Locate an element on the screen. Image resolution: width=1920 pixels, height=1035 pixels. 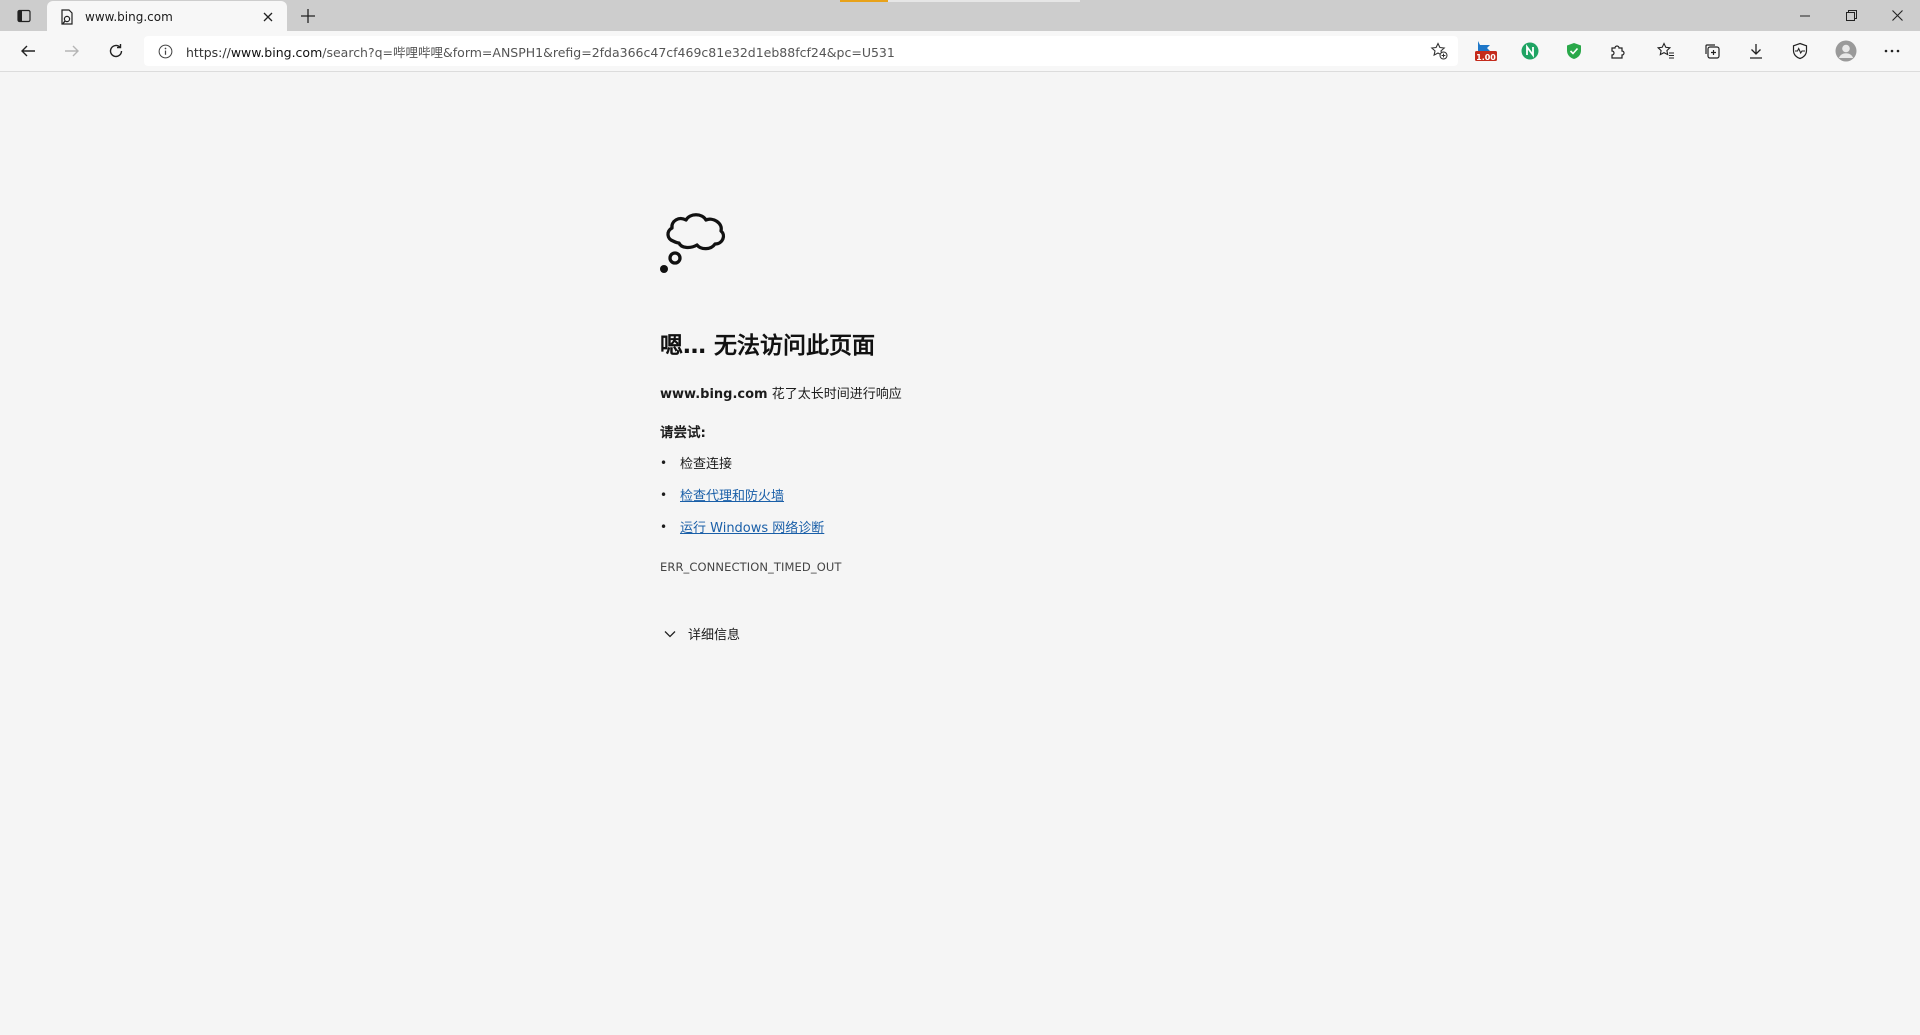
tab-actions-button is located at coordinates (24, 16).